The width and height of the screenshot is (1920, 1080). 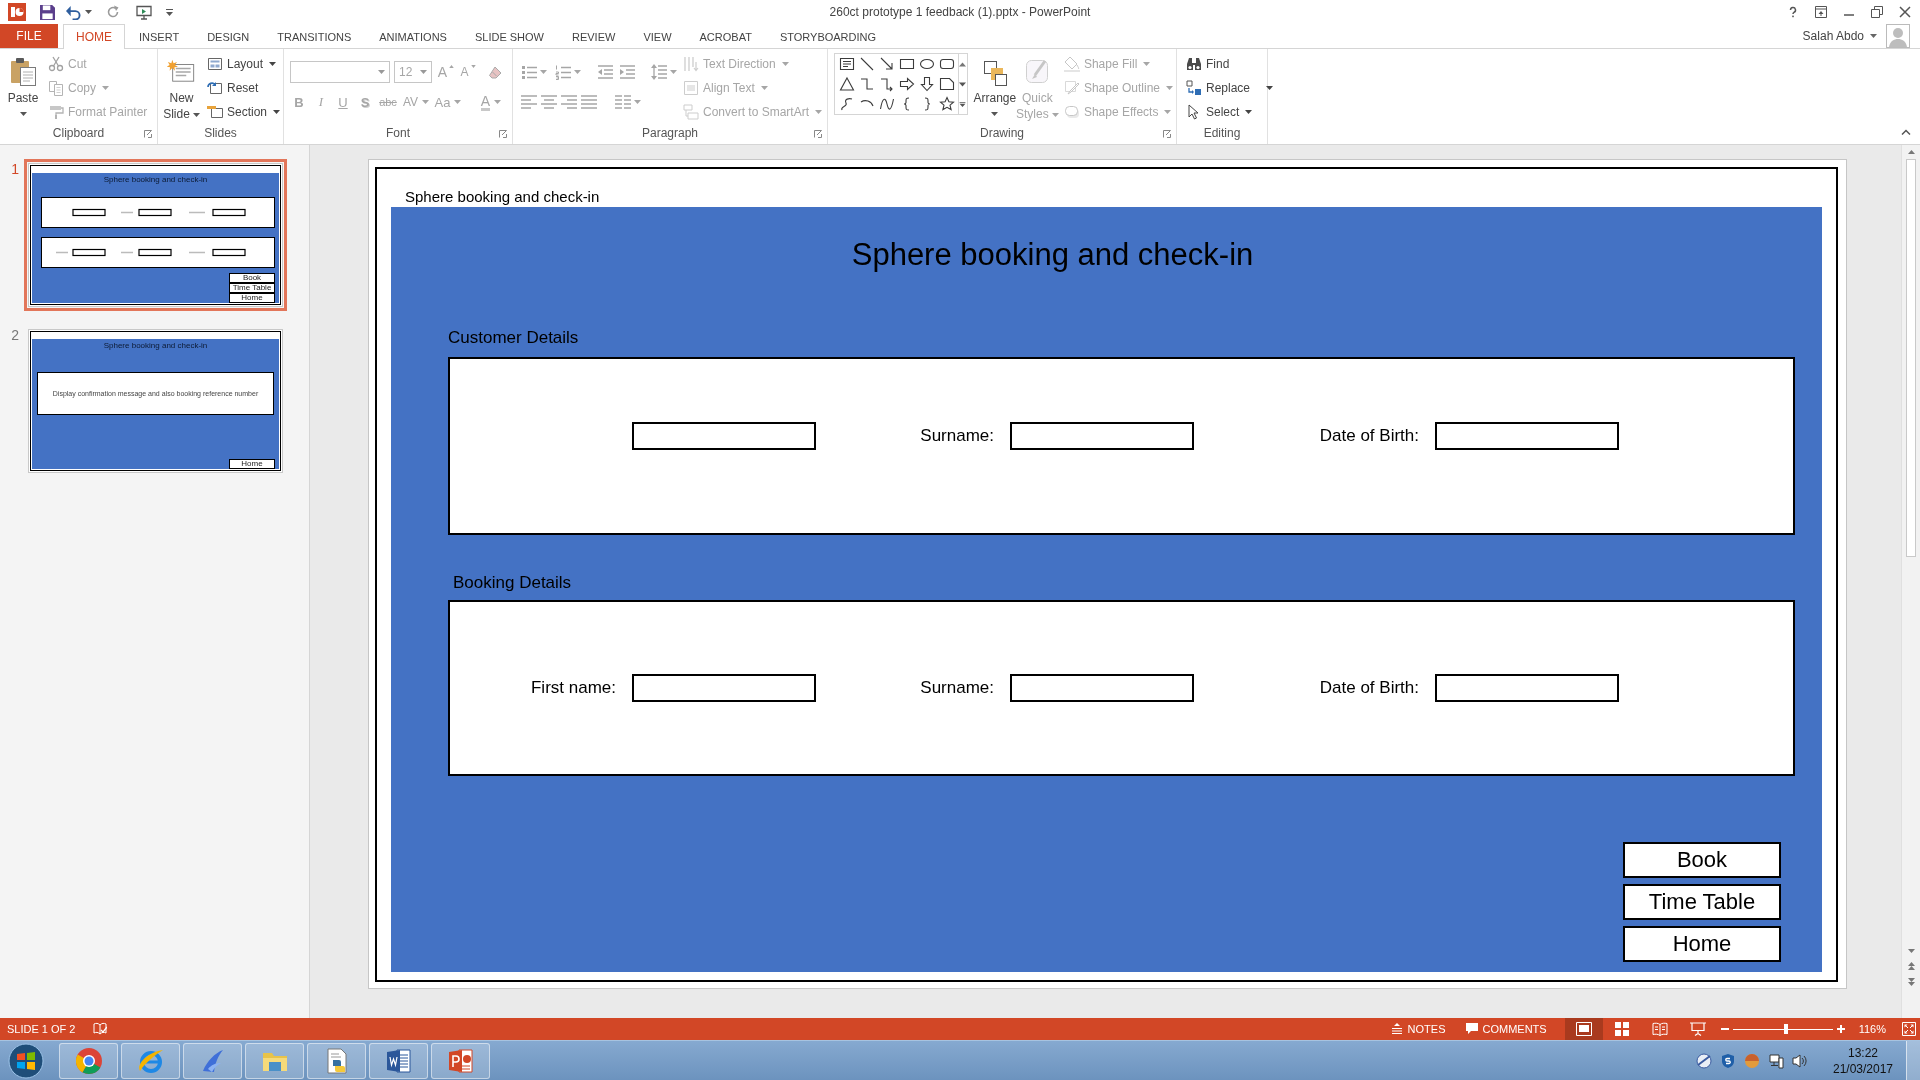 I want to click on ribbon-tab: ACROBAT, so click(x=725, y=36).